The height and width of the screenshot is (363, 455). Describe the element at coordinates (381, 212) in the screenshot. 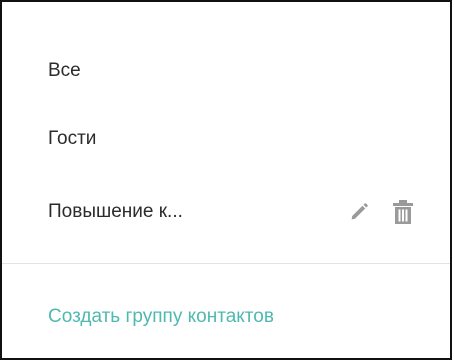

I see `group-item-actions` at that location.